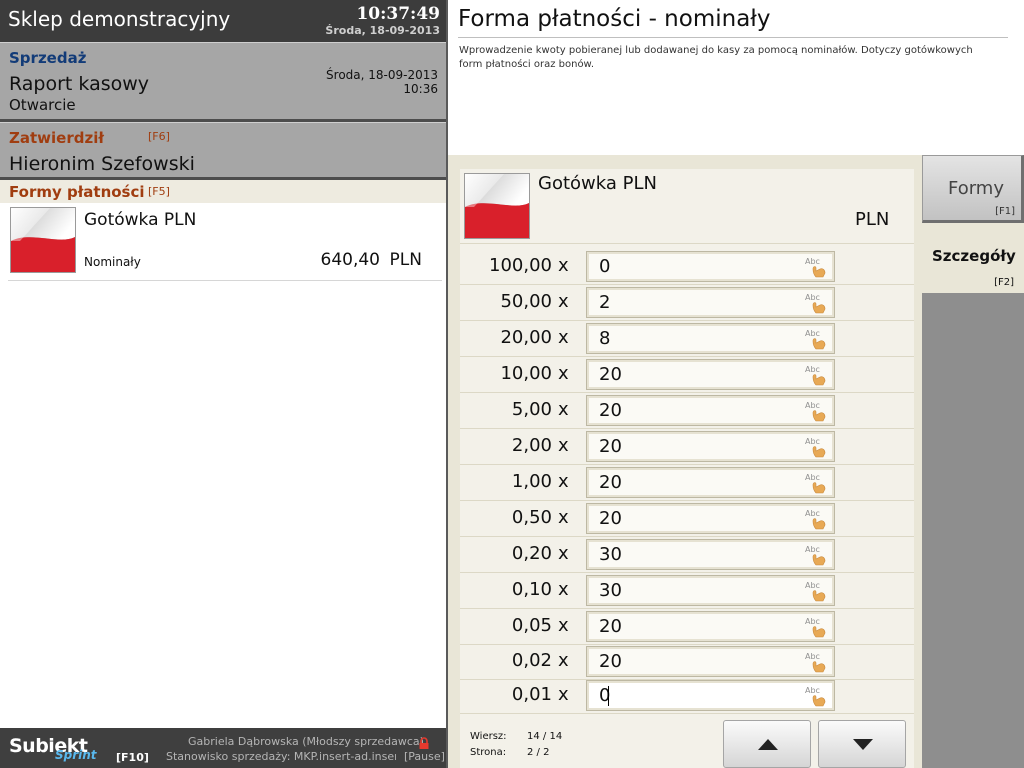 Image resolution: width=1024 pixels, height=768 pixels. Describe the element at coordinates (862, 744) in the screenshot. I see `scroll-down-button` at that location.